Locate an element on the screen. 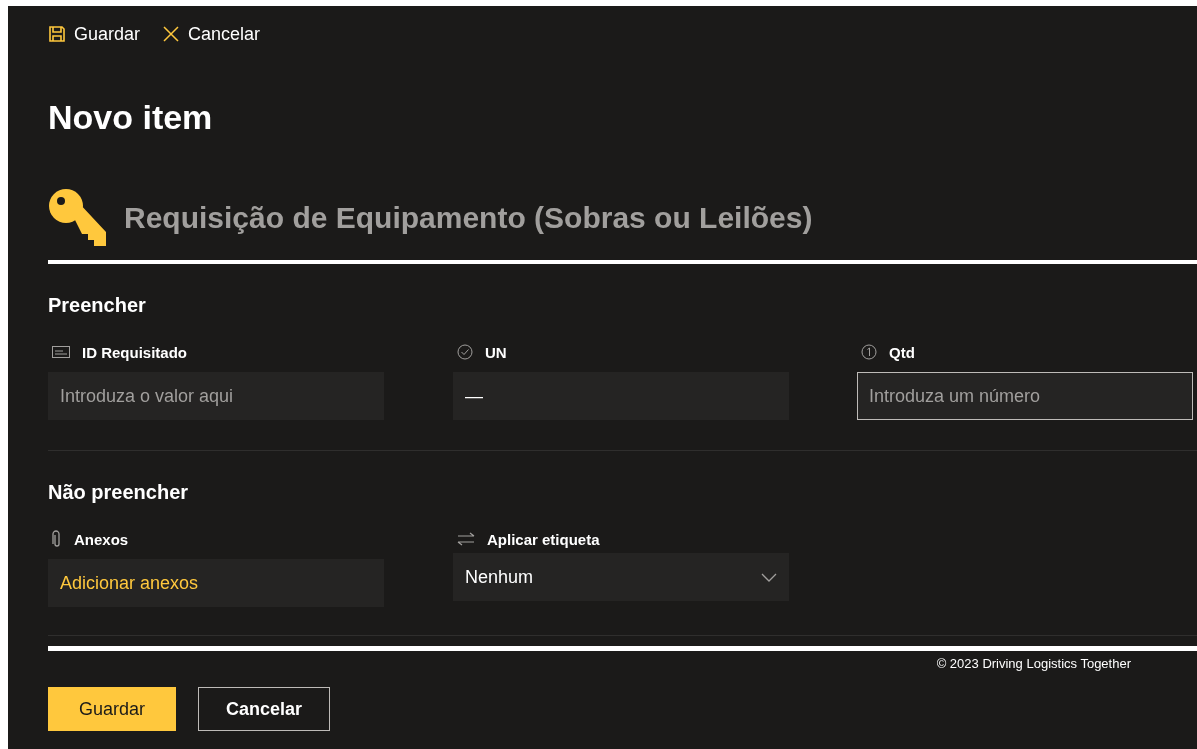 This screenshot has width=1197, height=749. paperclip-icon is located at coordinates (57, 539).